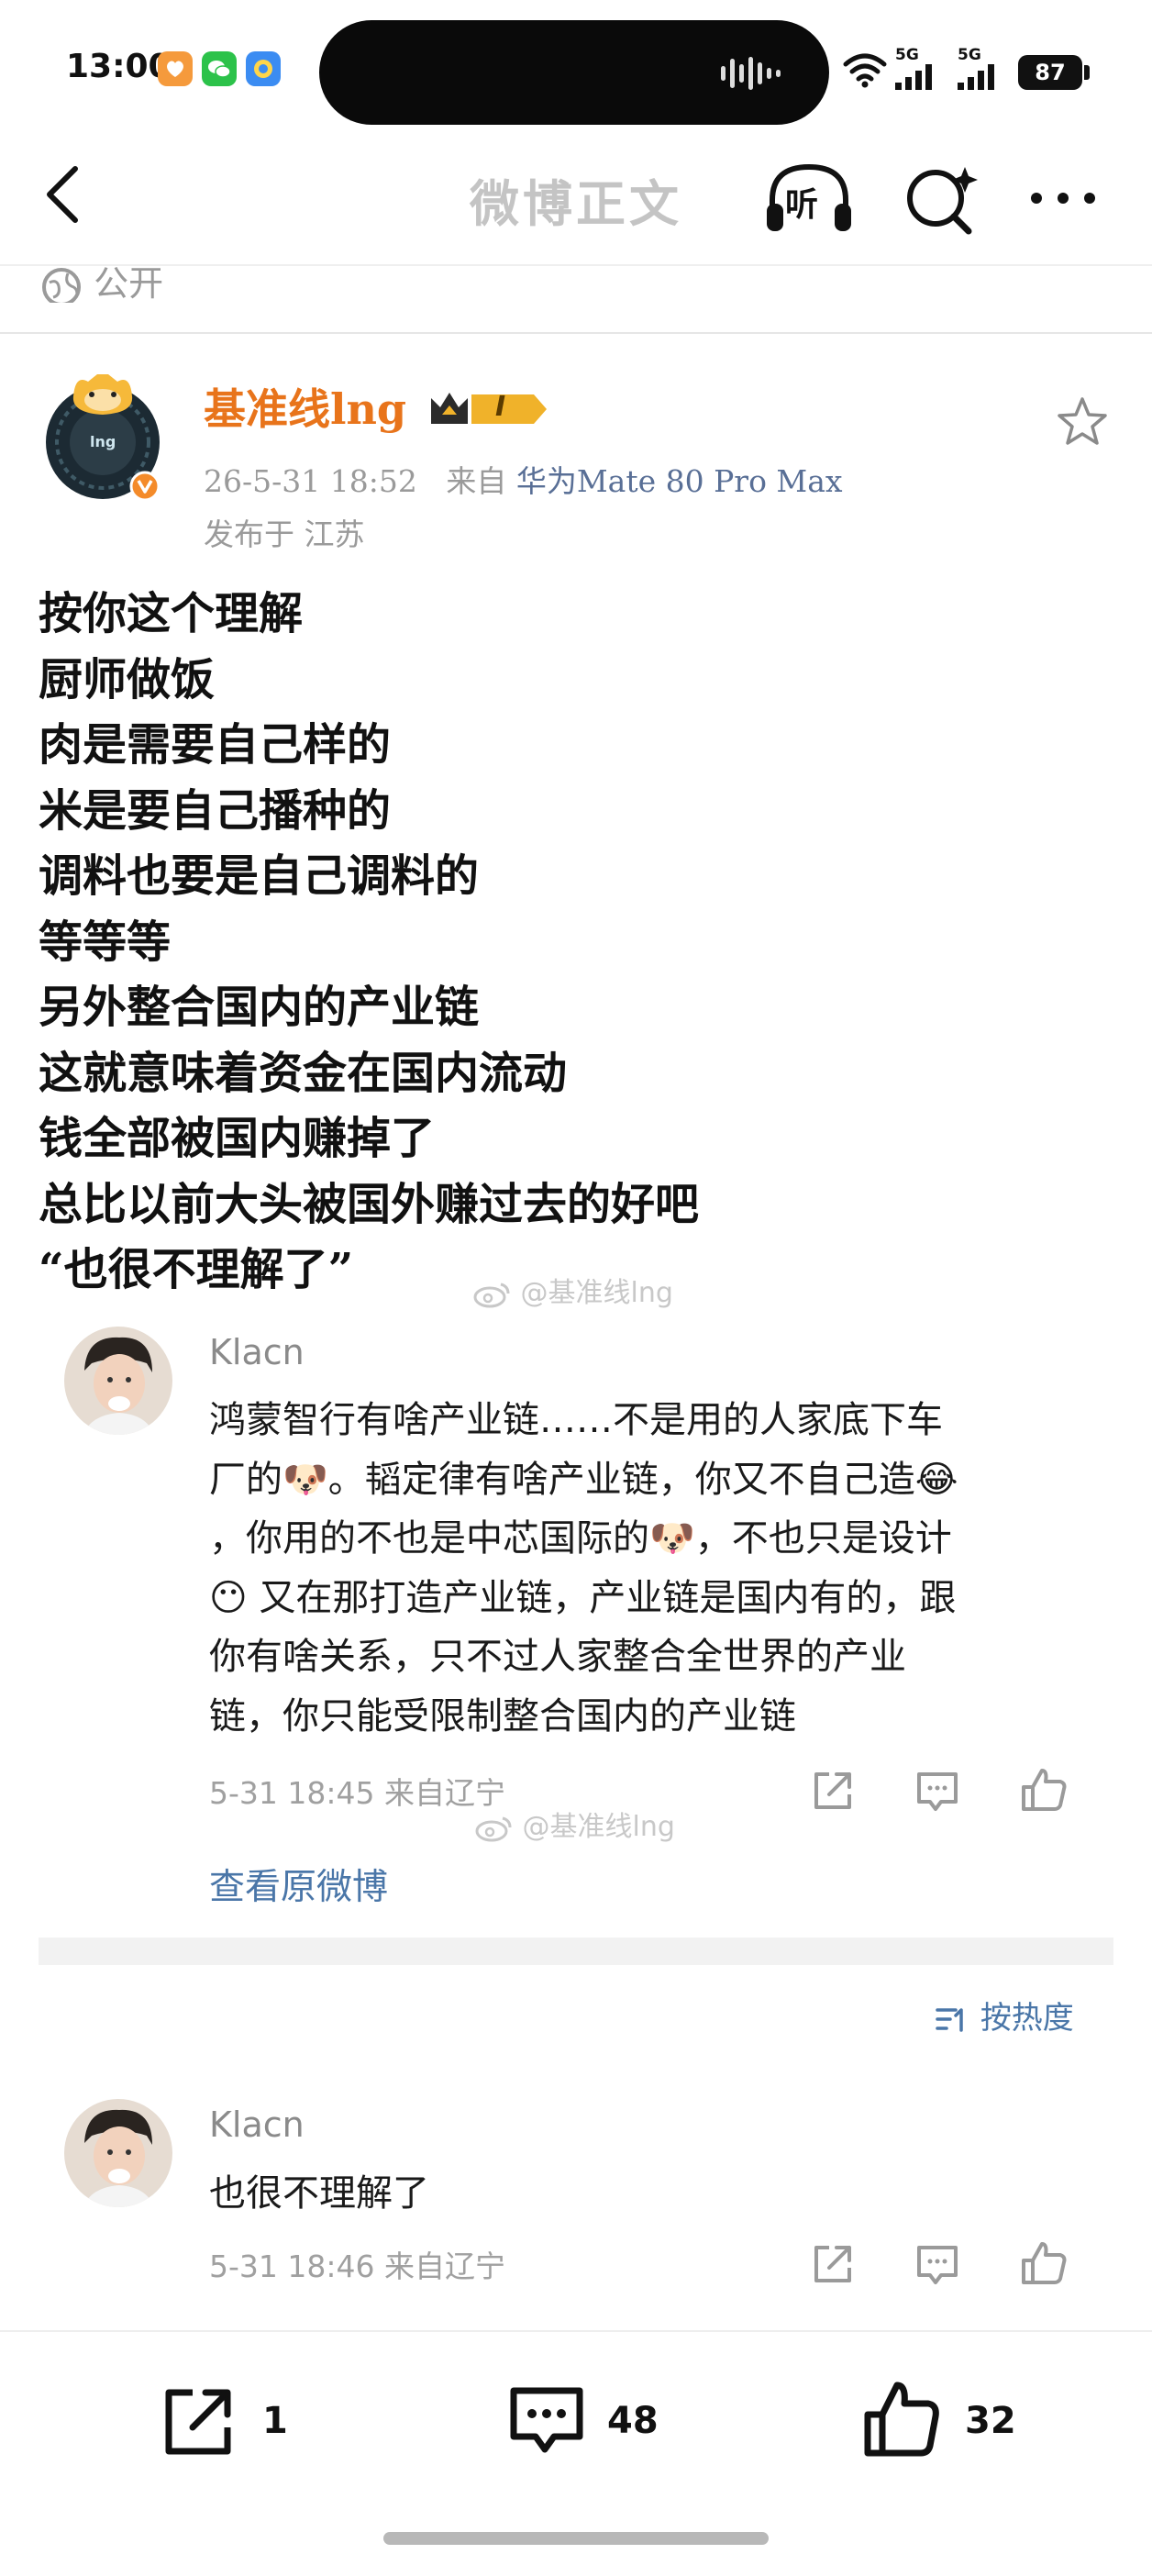  What do you see at coordinates (119, 66) in the screenshot?
I see `status-time: 13:00` at bounding box center [119, 66].